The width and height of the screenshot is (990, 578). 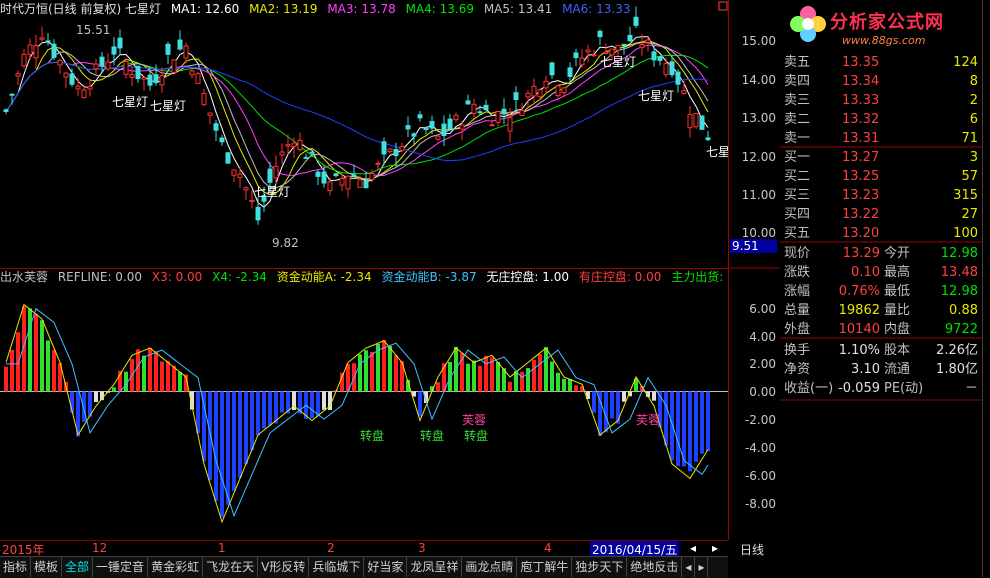 I want to click on turn-signal-label: 转盘, so click(x=372, y=435).